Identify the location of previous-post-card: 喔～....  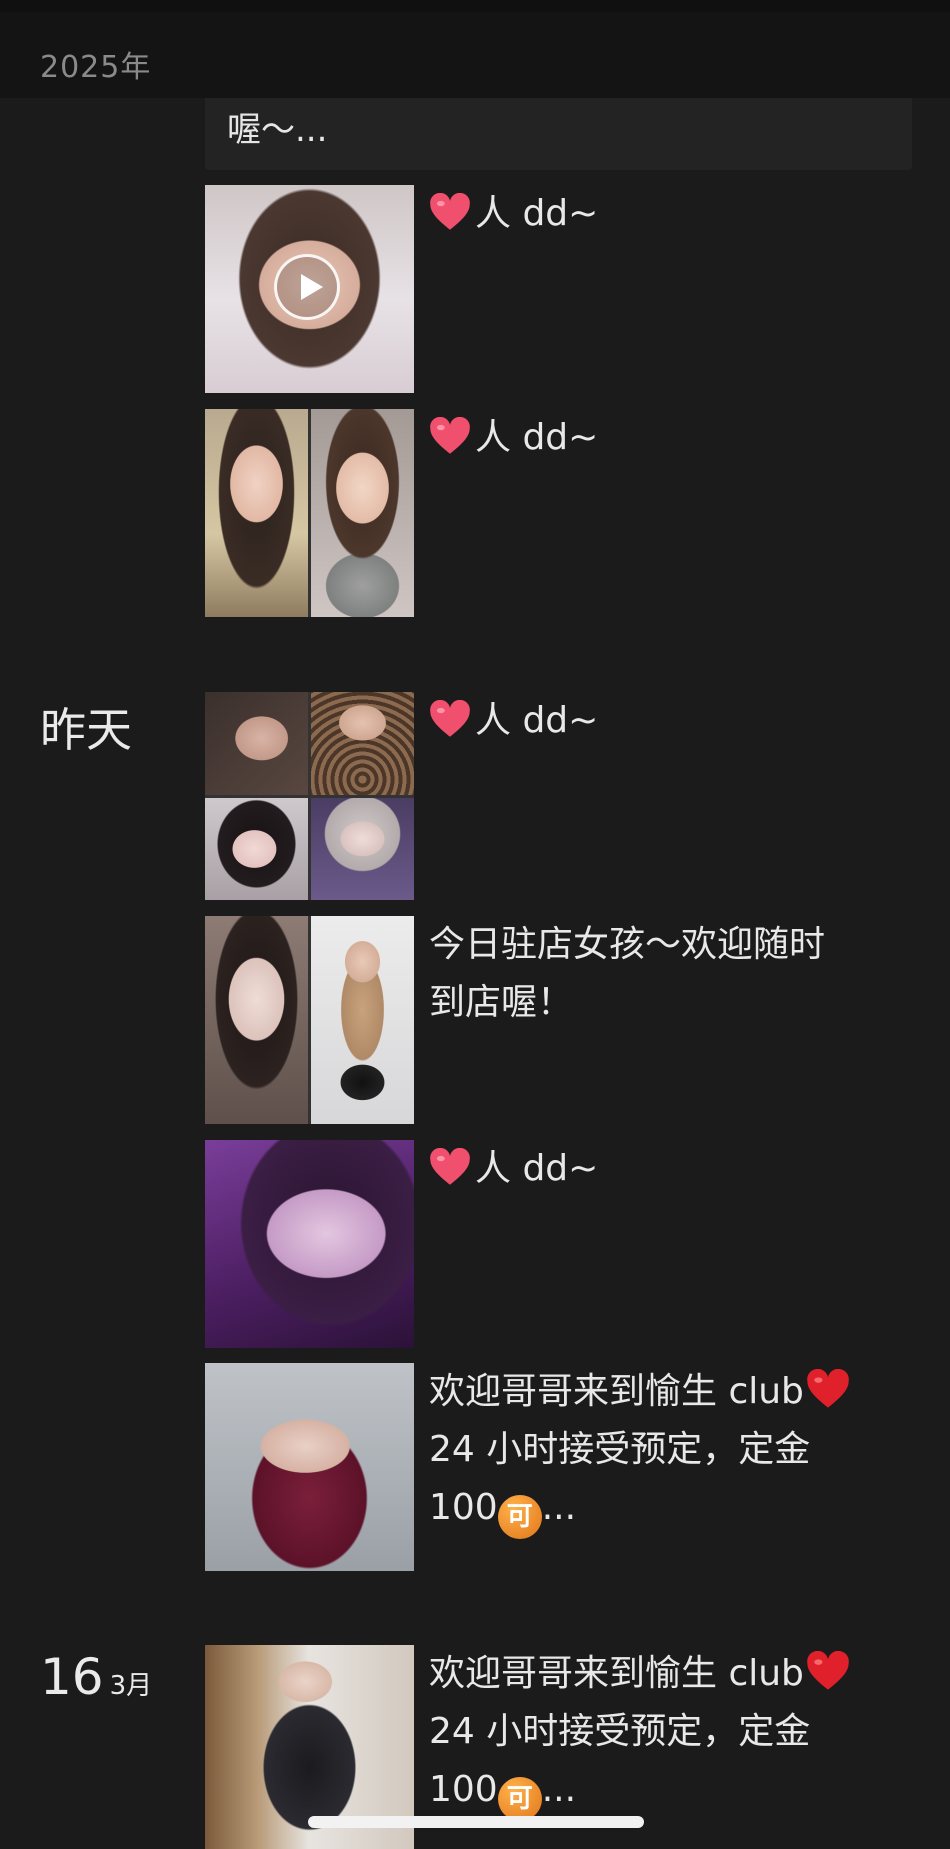
(558, 134).